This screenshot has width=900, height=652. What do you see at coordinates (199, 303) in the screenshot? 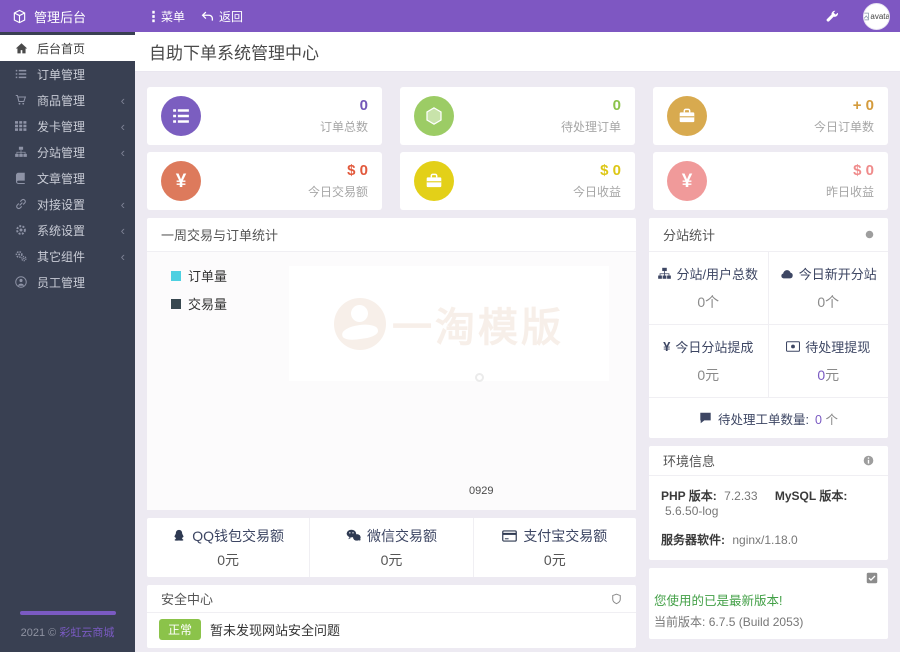
I see `legend-item-volume: 交易量` at bounding box center [199, 303].